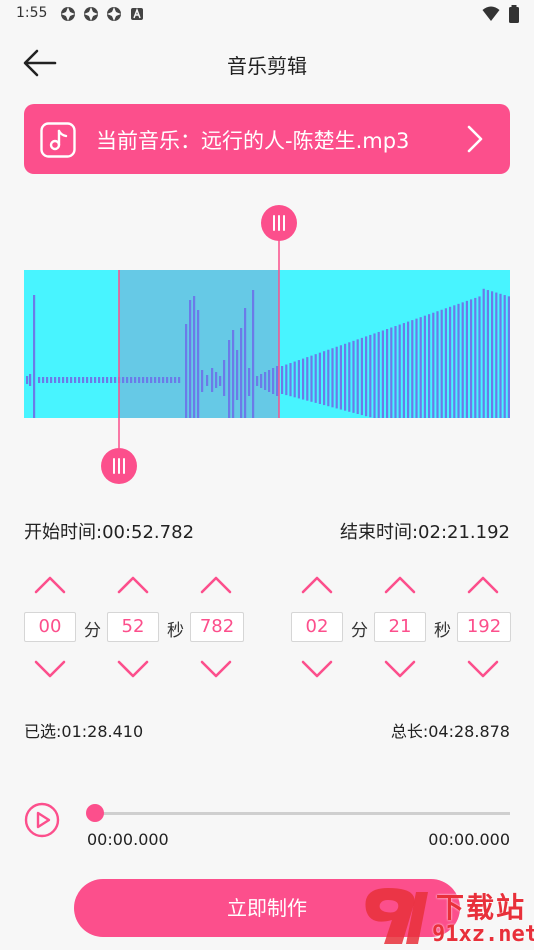 The width and height of the screenshot is (534, 950). What do you see at coordinates (95, 813) in the screenshot?
I see `playback-progress-thumb` at bounding box center [95, 813].